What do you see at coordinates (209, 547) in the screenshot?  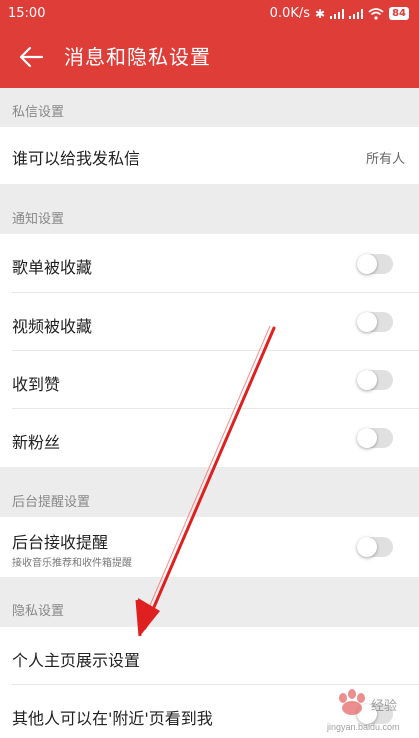 I see `row-receive-reminder: 后台接收提醒 接收音乐推荐和收件箱提醒` at bounding box center [209, 547].